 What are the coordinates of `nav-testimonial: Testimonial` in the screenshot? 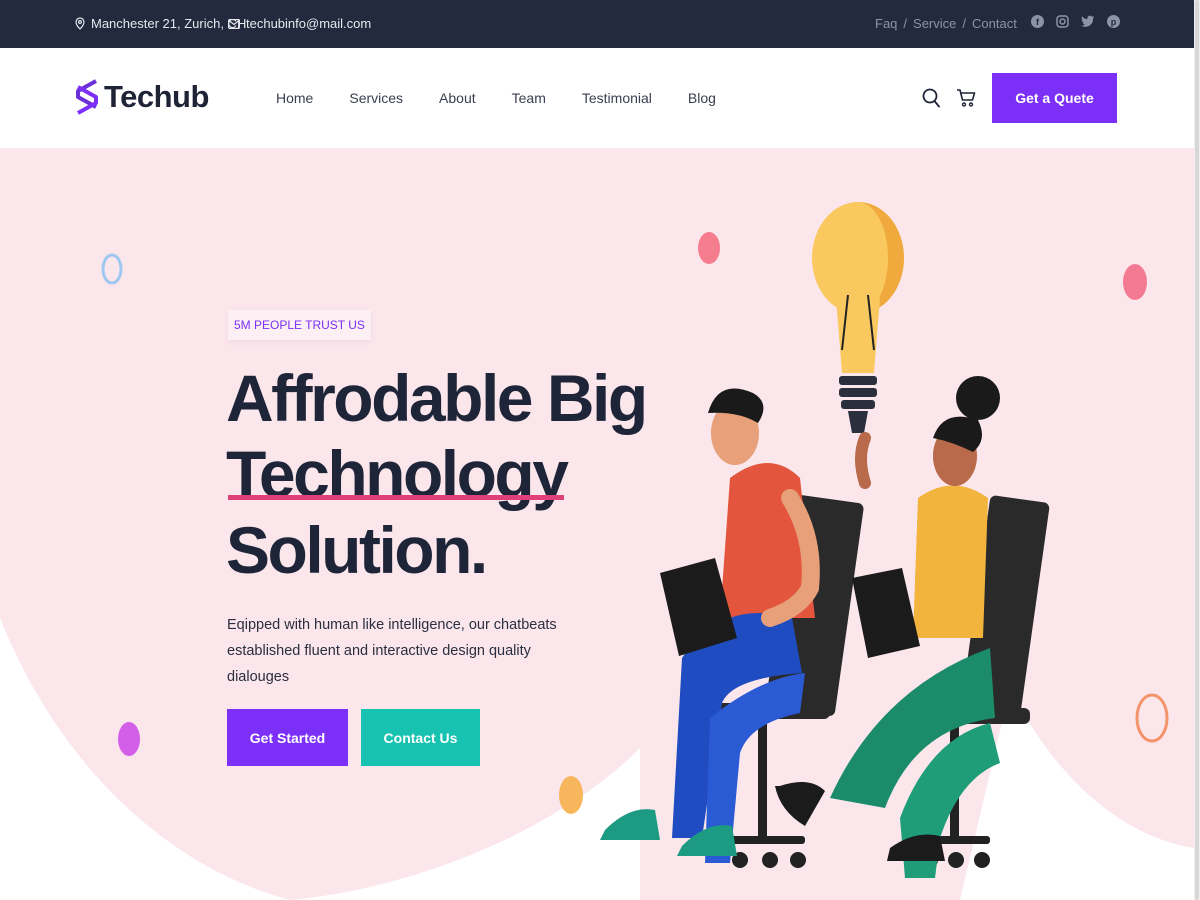 It's located at (617, 98).